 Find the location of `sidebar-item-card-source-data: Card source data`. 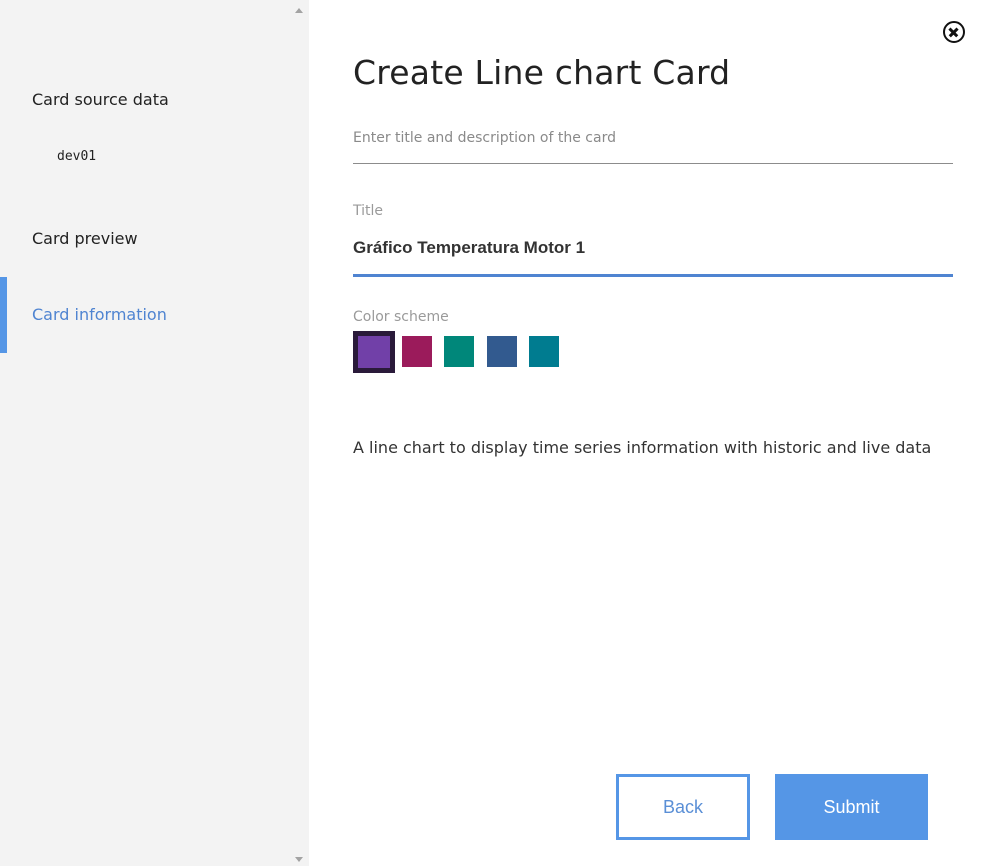

sidebar-item-card-source-data: Card source data is located at coordinates (100, 99).